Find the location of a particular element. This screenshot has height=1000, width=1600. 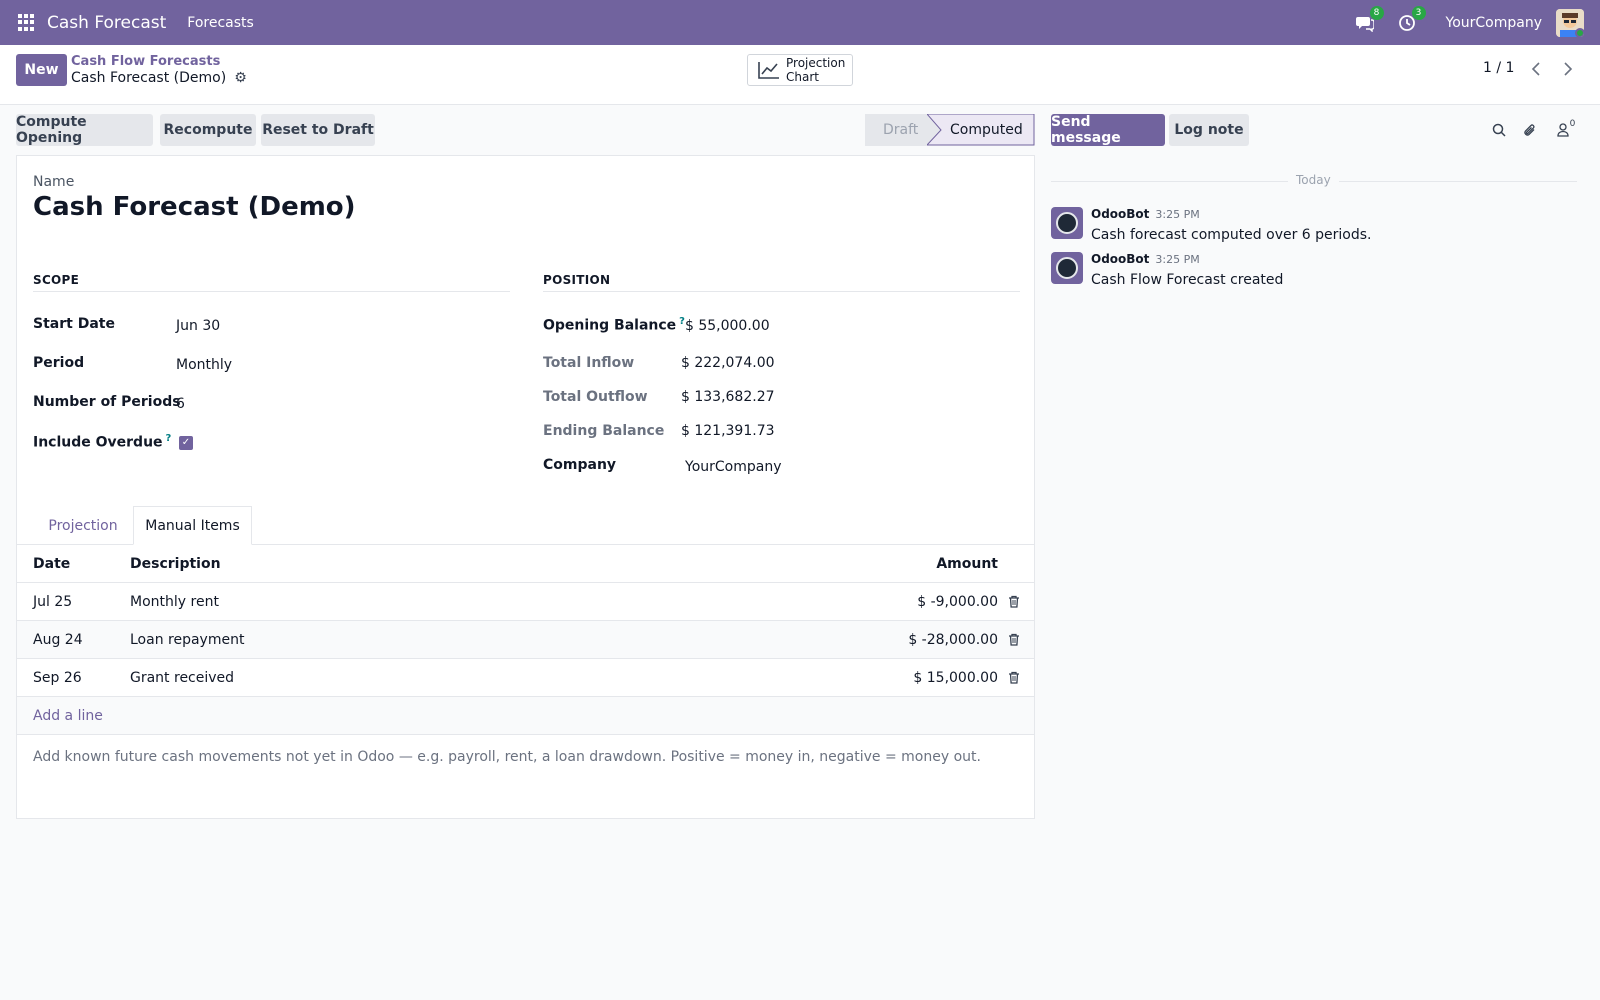

row-amount: $ -28,000.00 is located at coordinates (953, 639).